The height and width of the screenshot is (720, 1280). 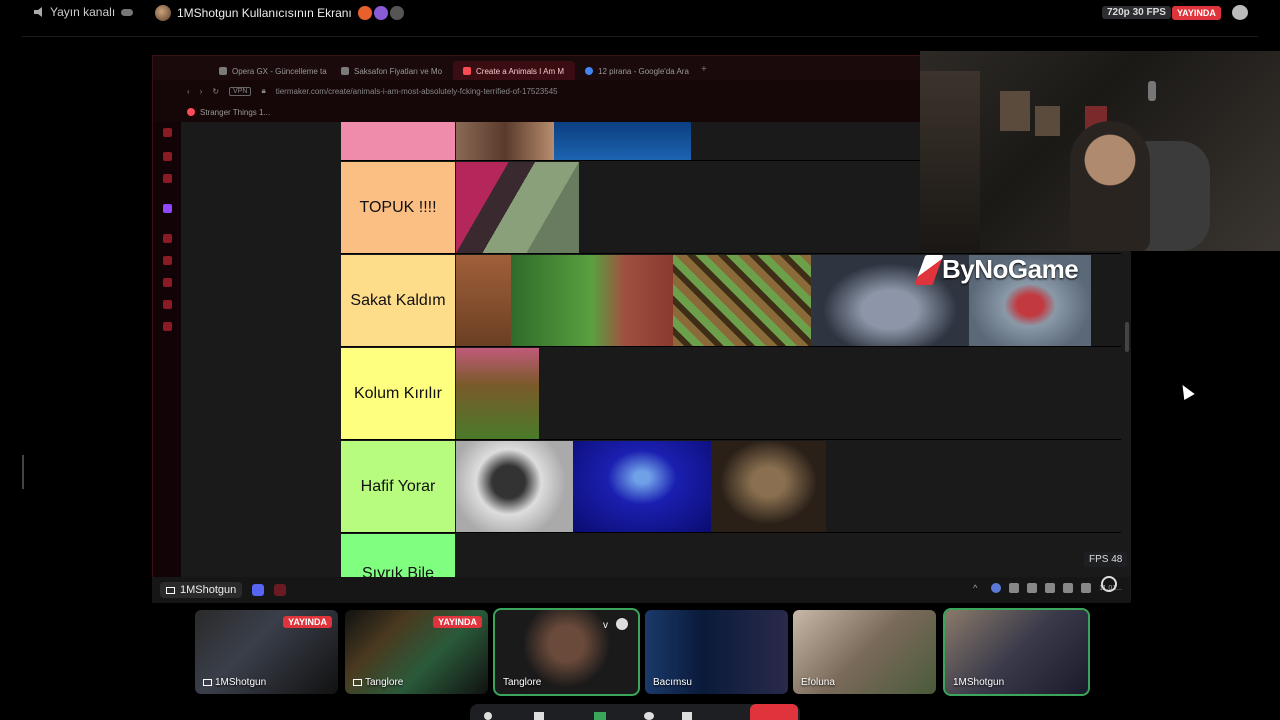 I want to click on back-icon: ‹, so click(x=188, y=91).